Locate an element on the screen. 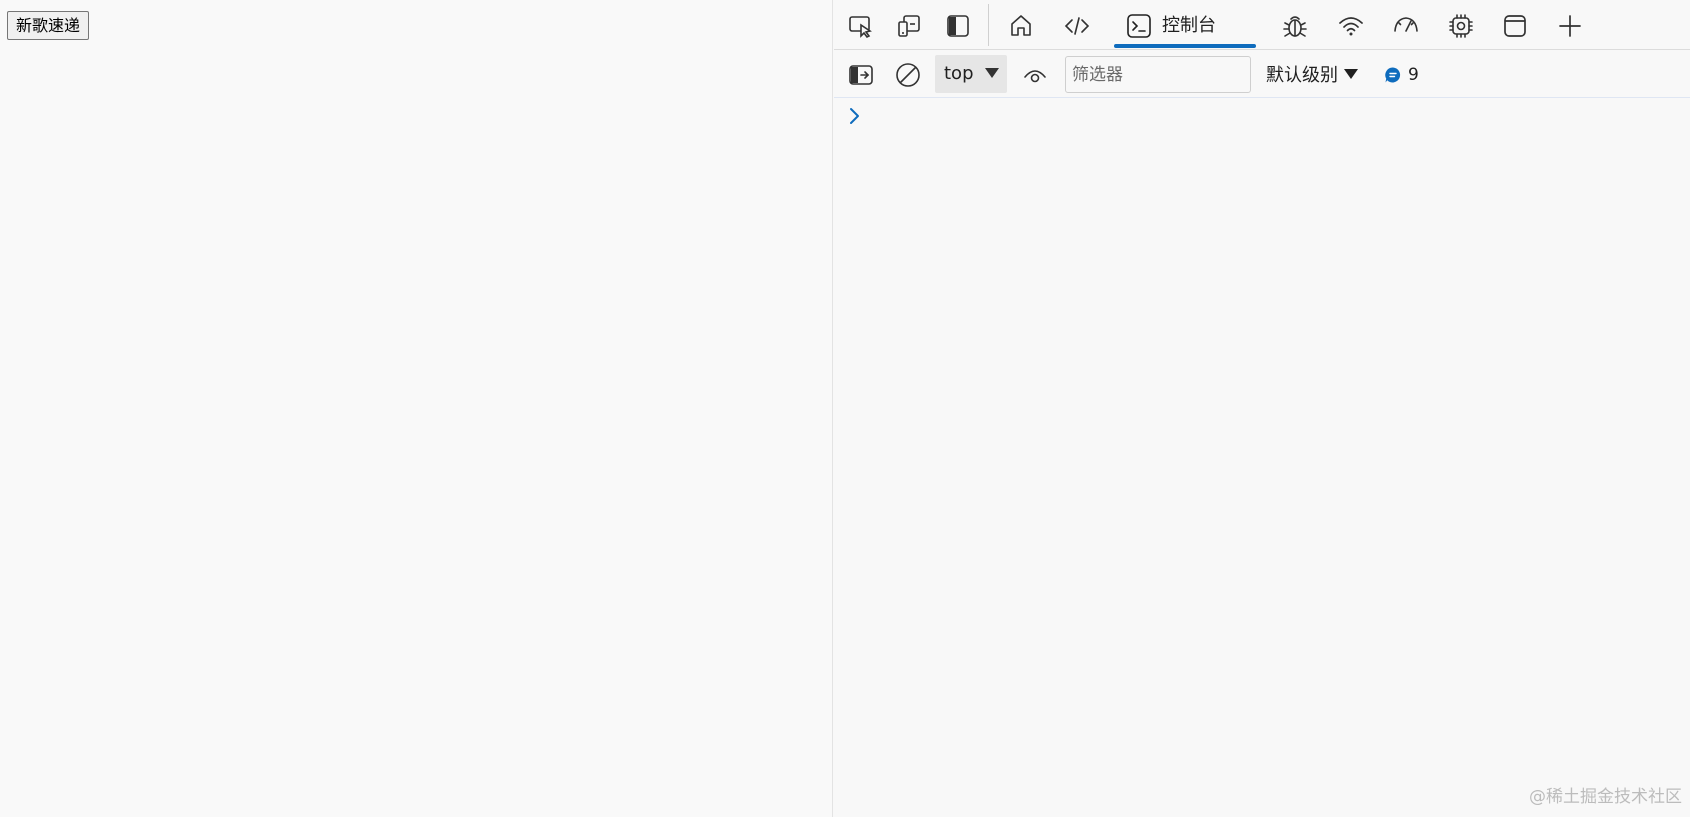 This screenshot has width=1690, height=817. show-sidebar-icon is located at coordinates (861, 75).